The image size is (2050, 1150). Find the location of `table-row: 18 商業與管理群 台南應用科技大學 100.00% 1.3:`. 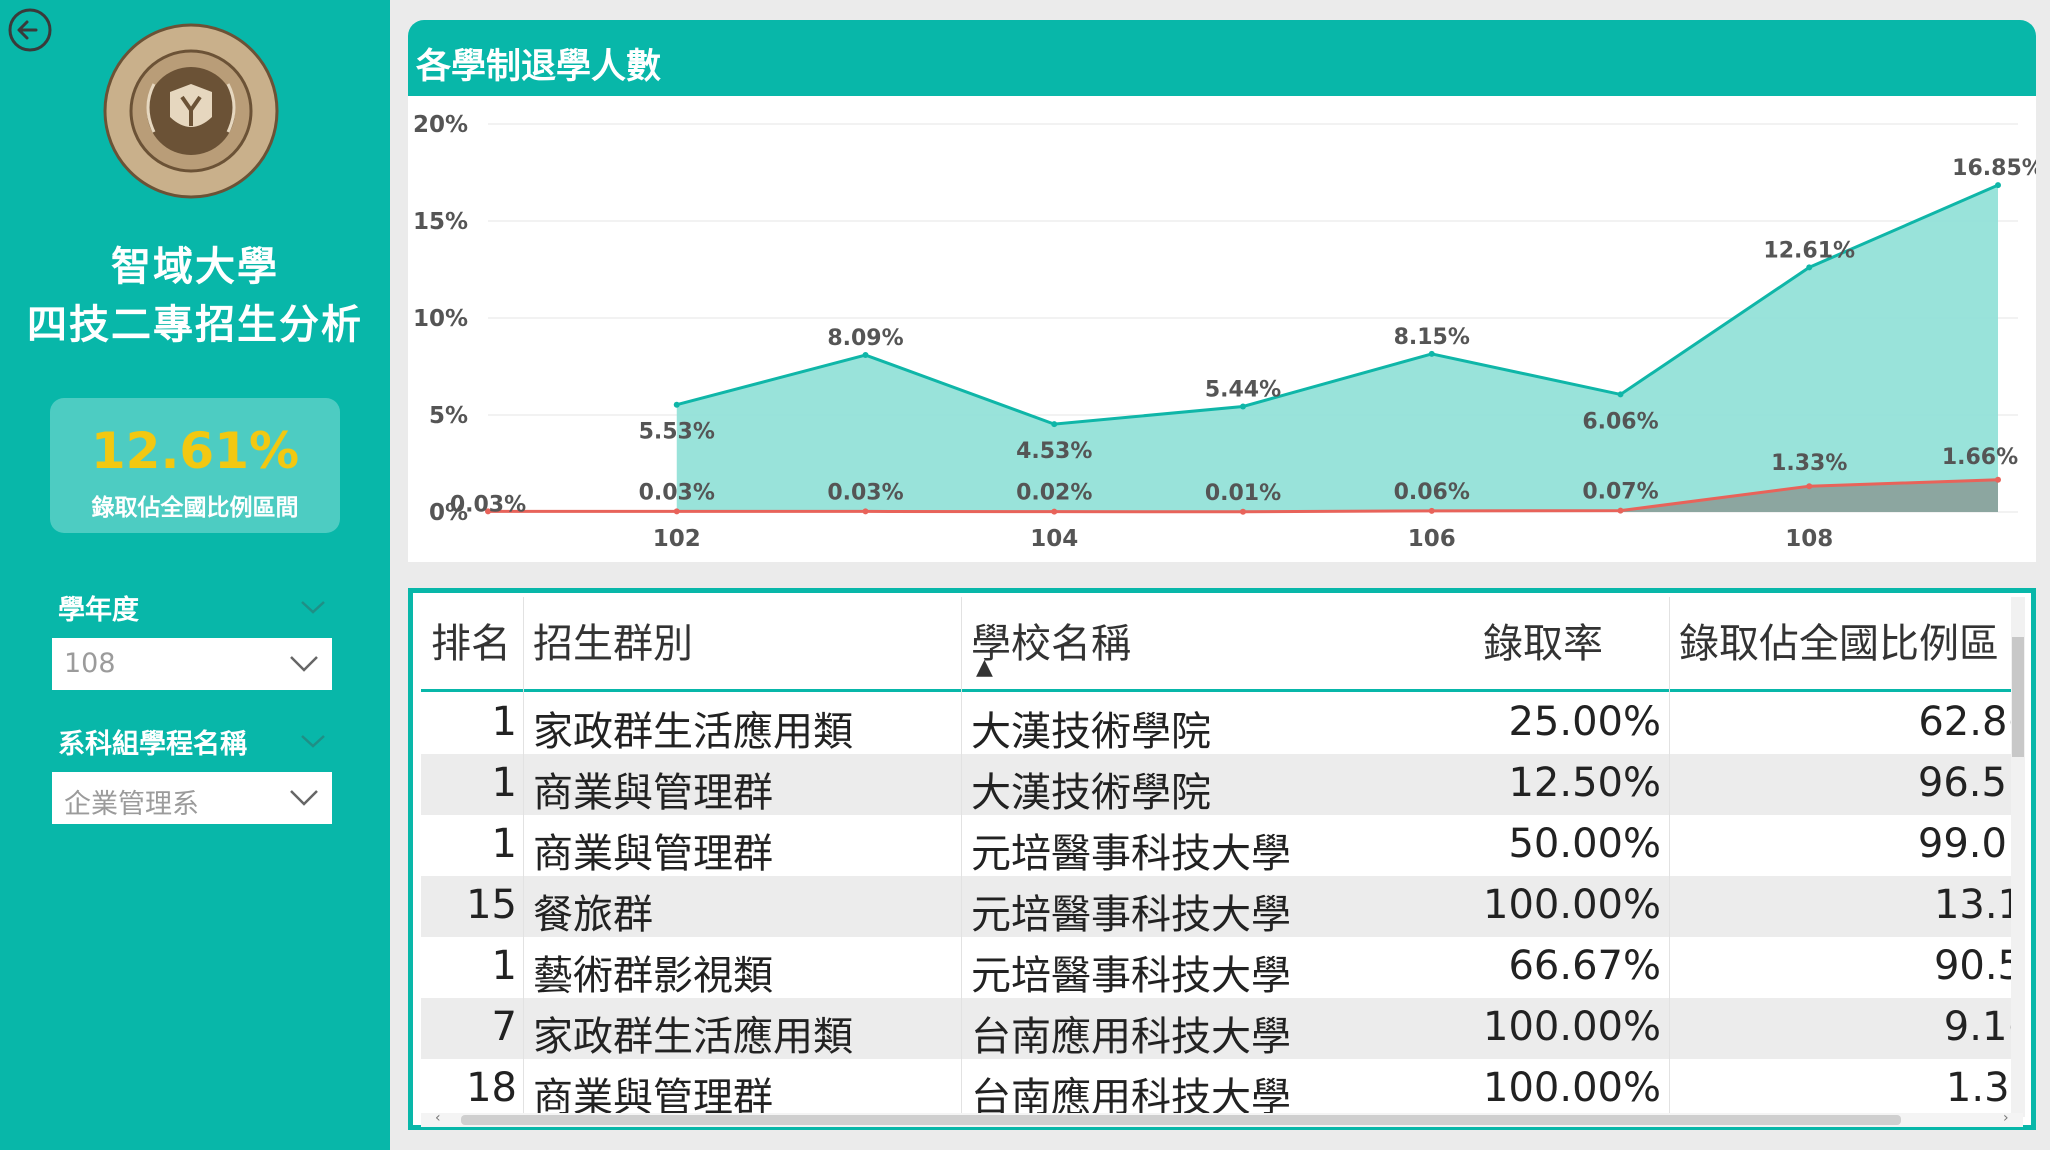

table-row: 18 商業與管理群 台南應用科技大學 100.00% 1.3: is located at coordinates (1222, 1088).